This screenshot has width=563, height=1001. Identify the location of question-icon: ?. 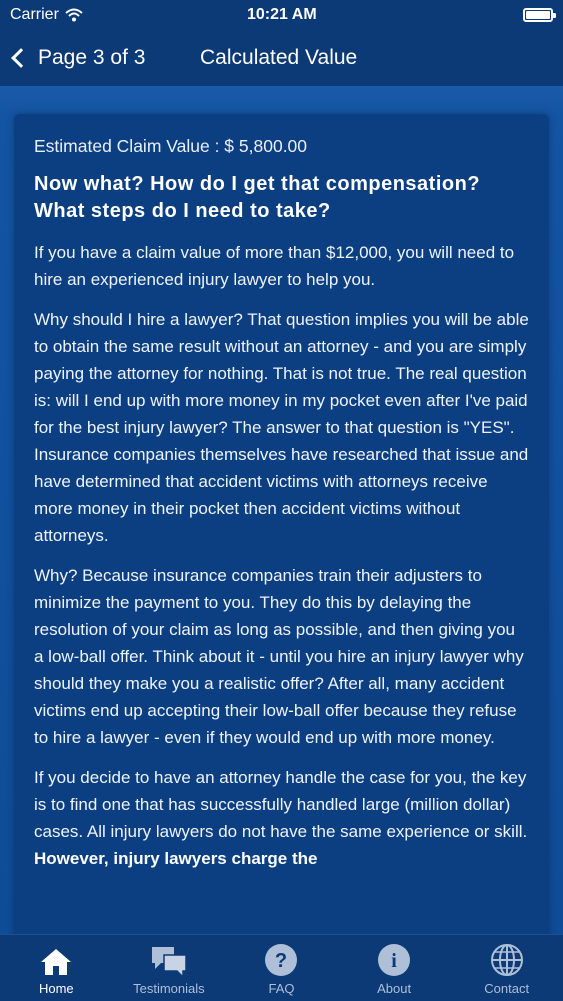
(281, 960).